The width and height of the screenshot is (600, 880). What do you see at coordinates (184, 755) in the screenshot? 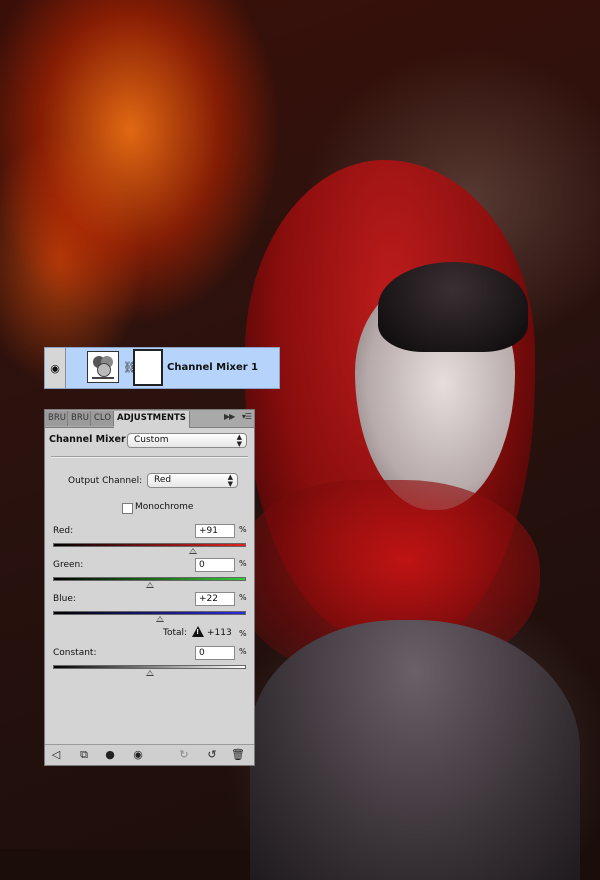
I see `previous-state-icon: ↻` at bounding box center [184, 755].